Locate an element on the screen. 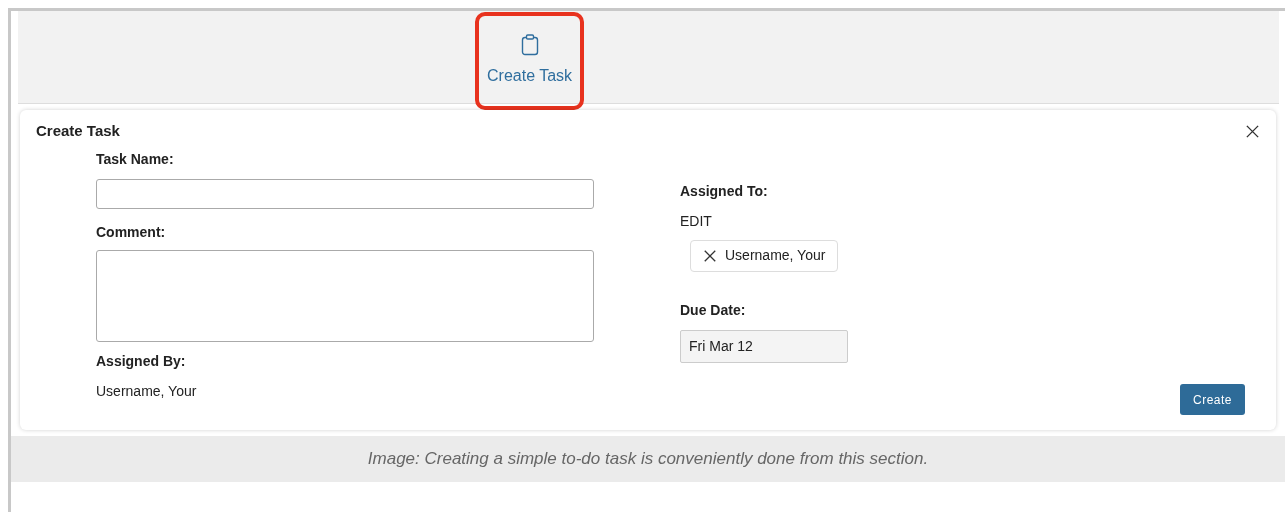  field-label: Assigned By: is located at coordinates (141, 361).